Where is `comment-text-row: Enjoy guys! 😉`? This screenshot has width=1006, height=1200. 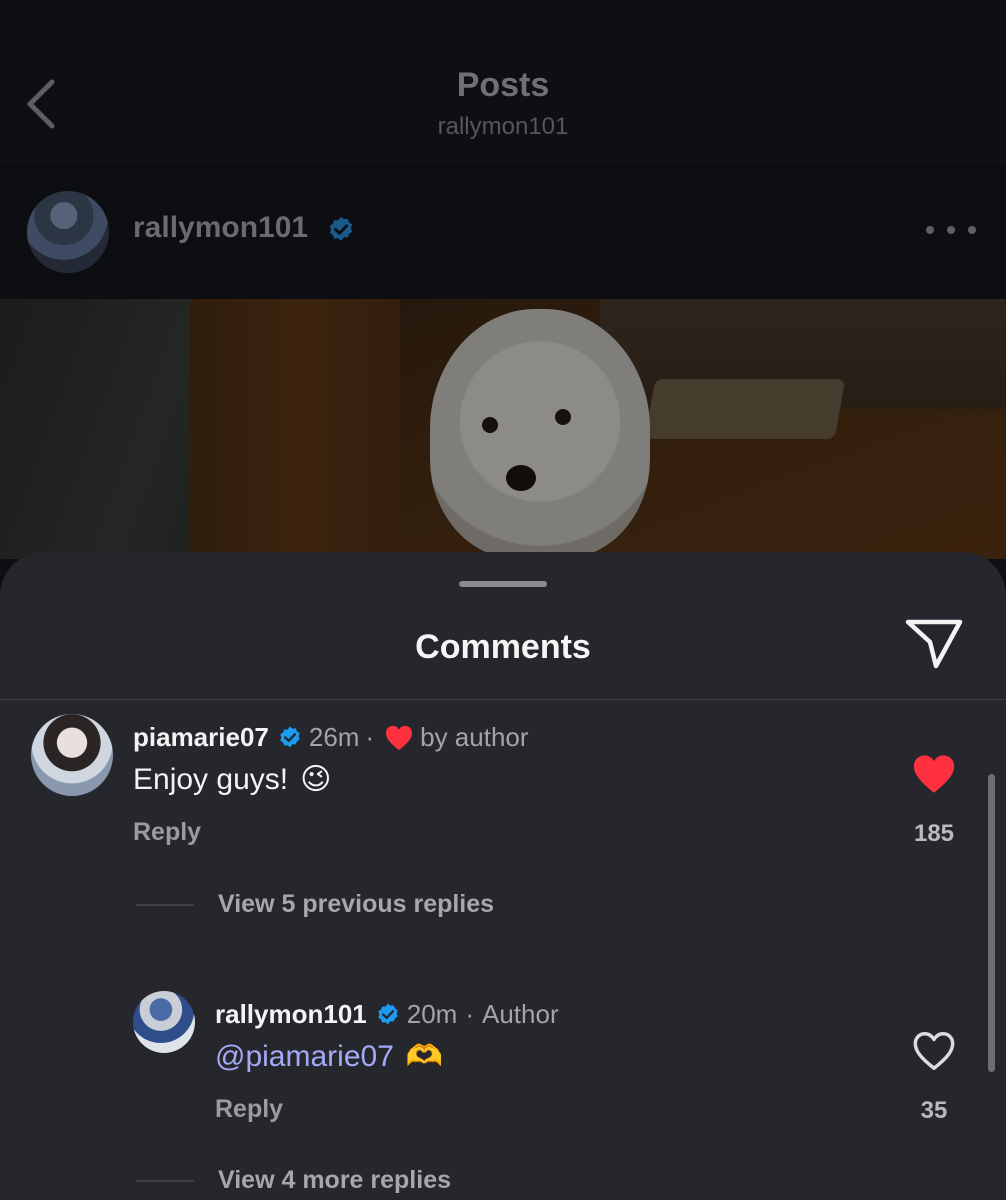 comment-text-row: Enjoy guys! 😉 is located at coordinates (232, 779).